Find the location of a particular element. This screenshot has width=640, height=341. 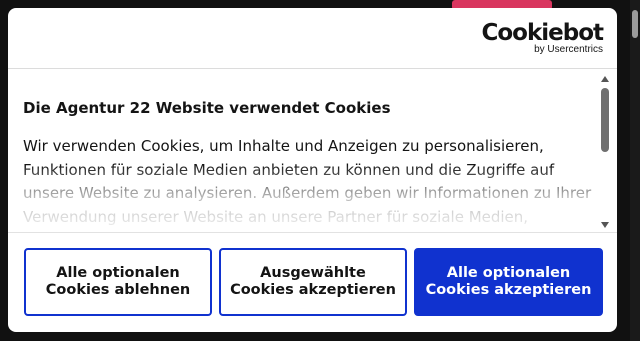

reject-all-button: Alle optionalen Cookies ablehnen is located at coordinates (118, 282).